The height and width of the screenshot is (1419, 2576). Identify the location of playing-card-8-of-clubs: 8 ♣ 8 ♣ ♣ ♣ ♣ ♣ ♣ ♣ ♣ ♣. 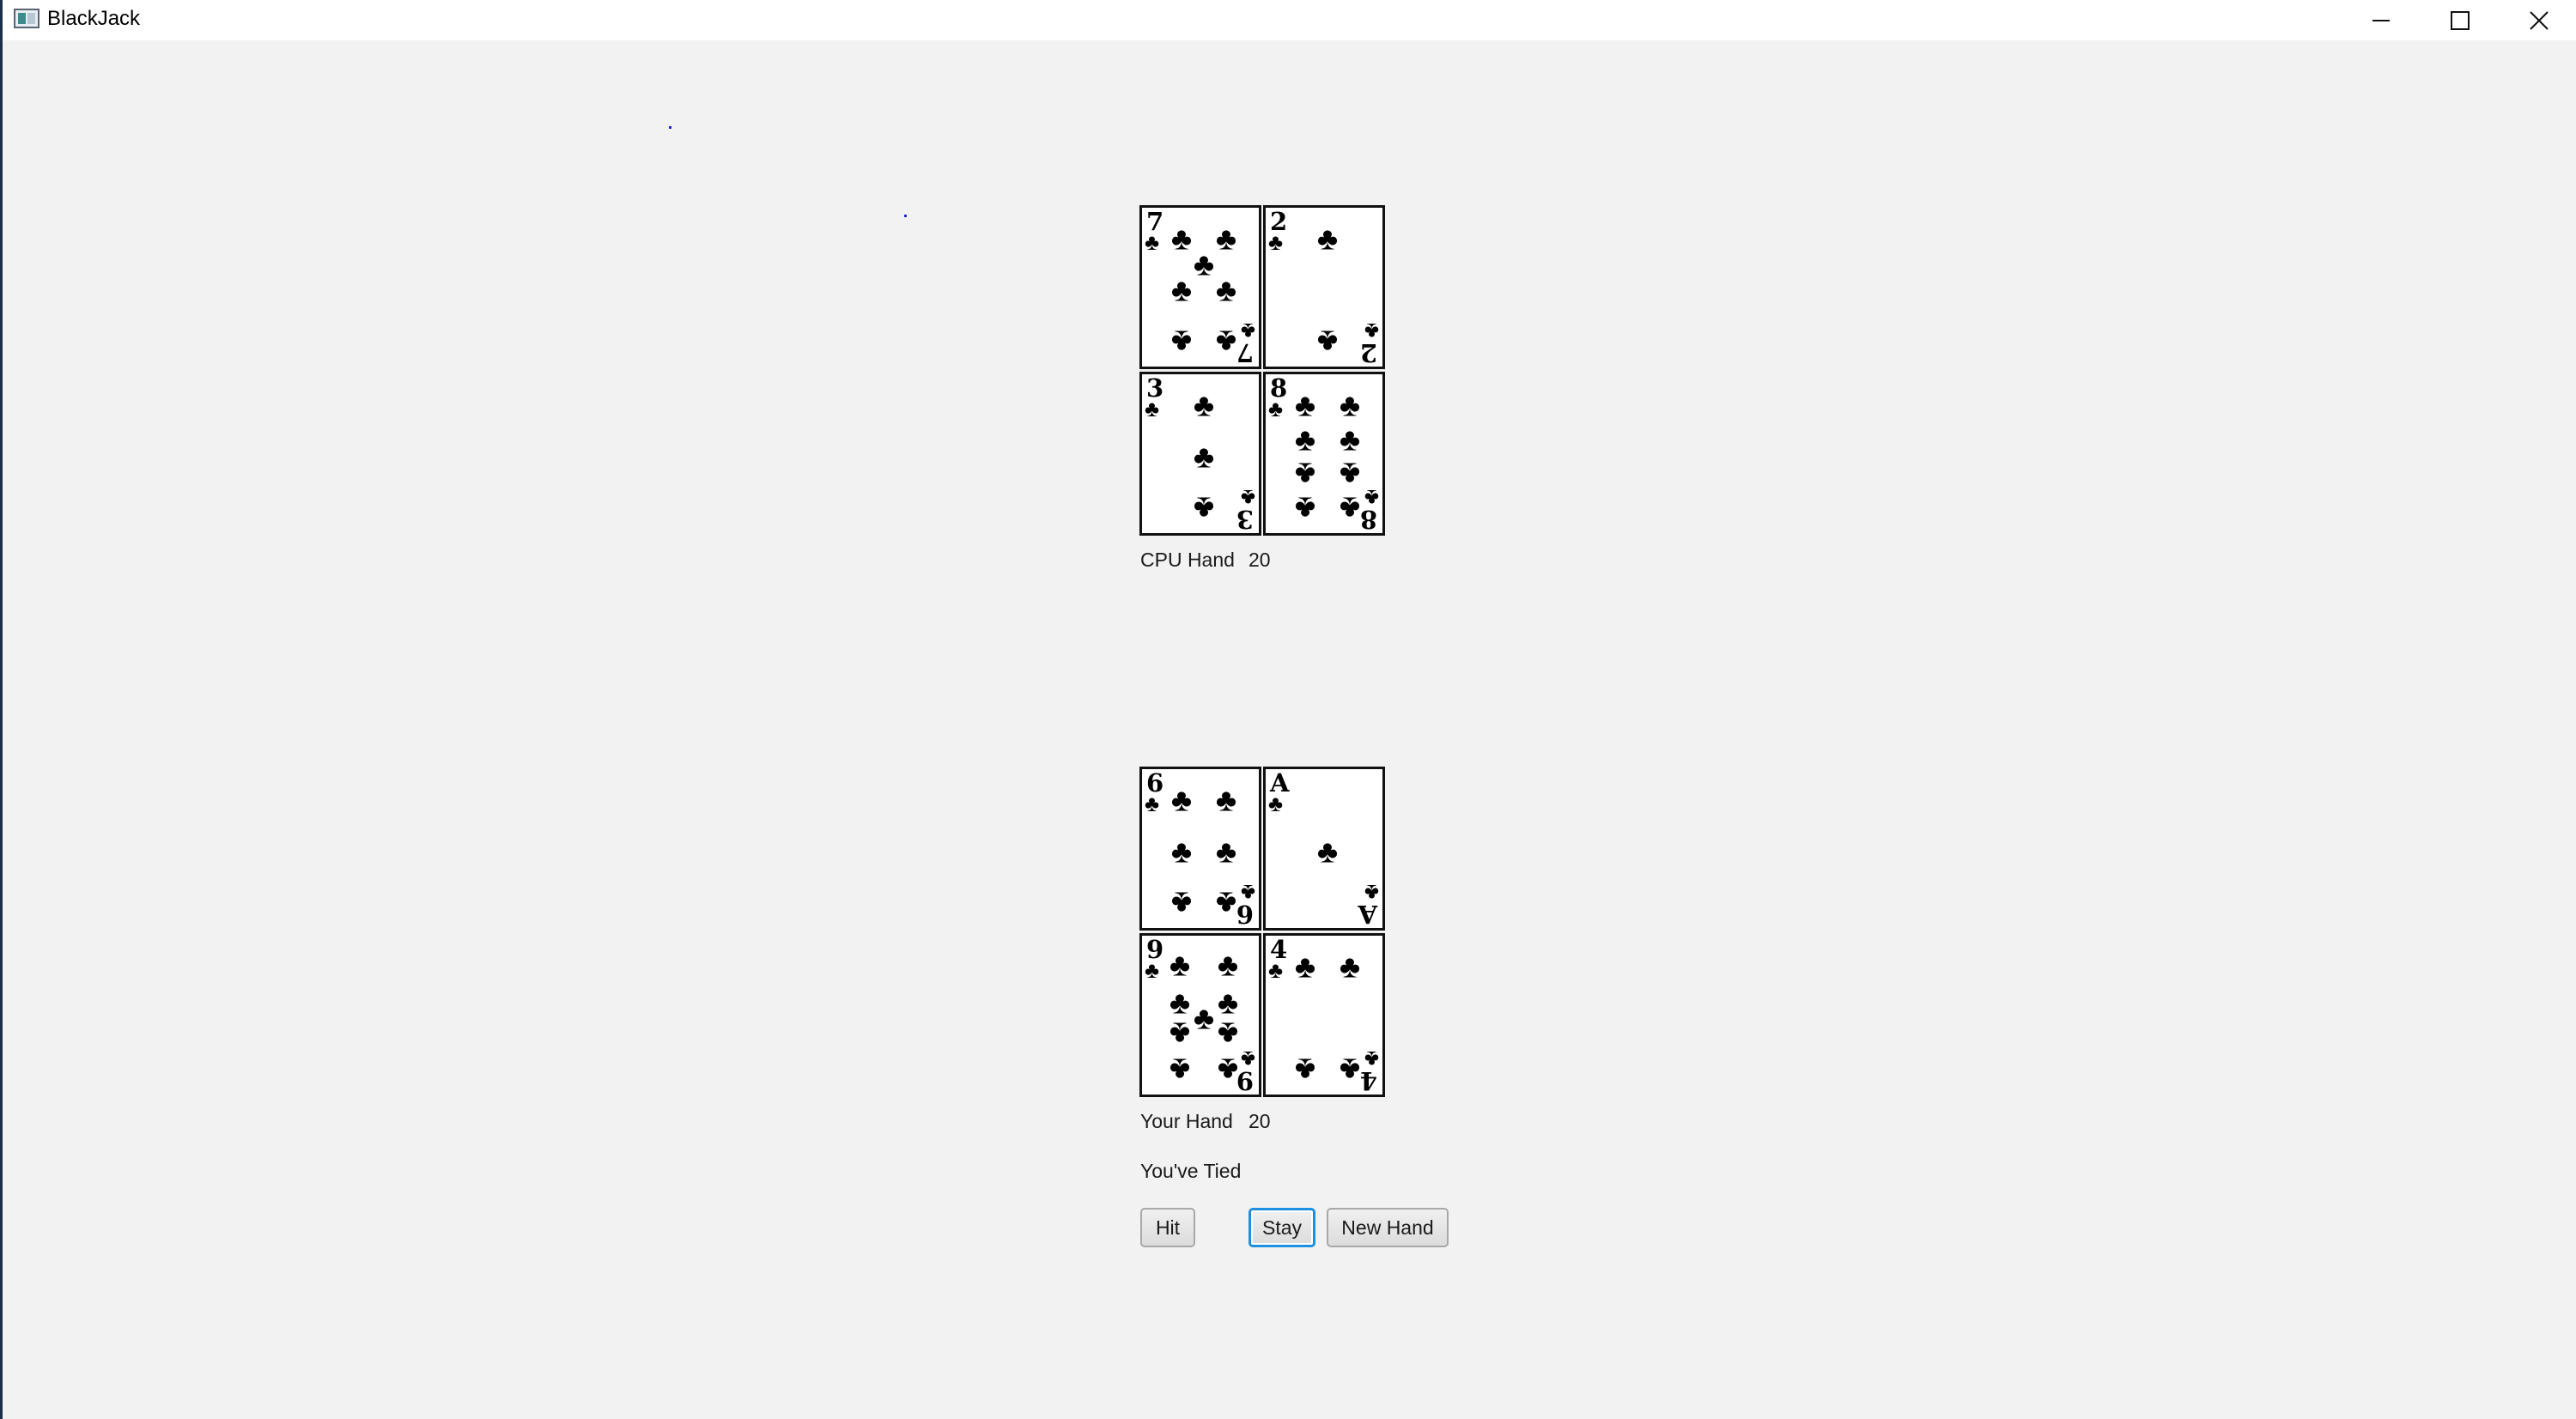
(1324, 454).